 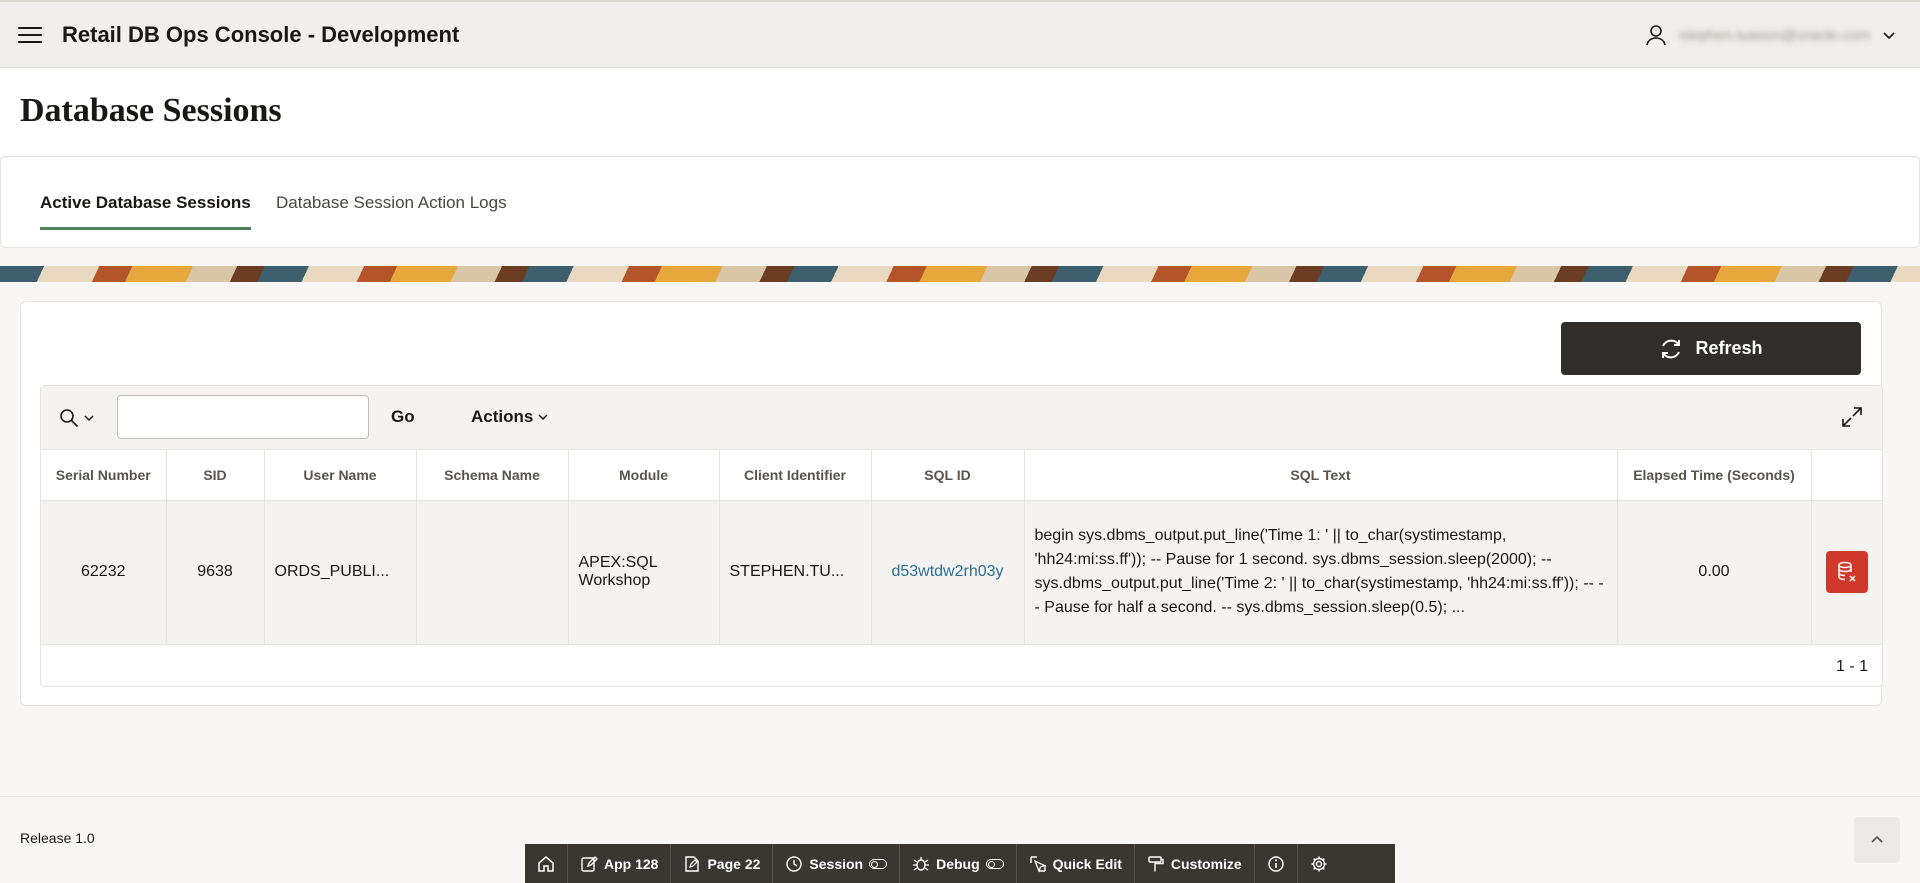 I want to click on search-column-menu, so click(x=77, y=418).